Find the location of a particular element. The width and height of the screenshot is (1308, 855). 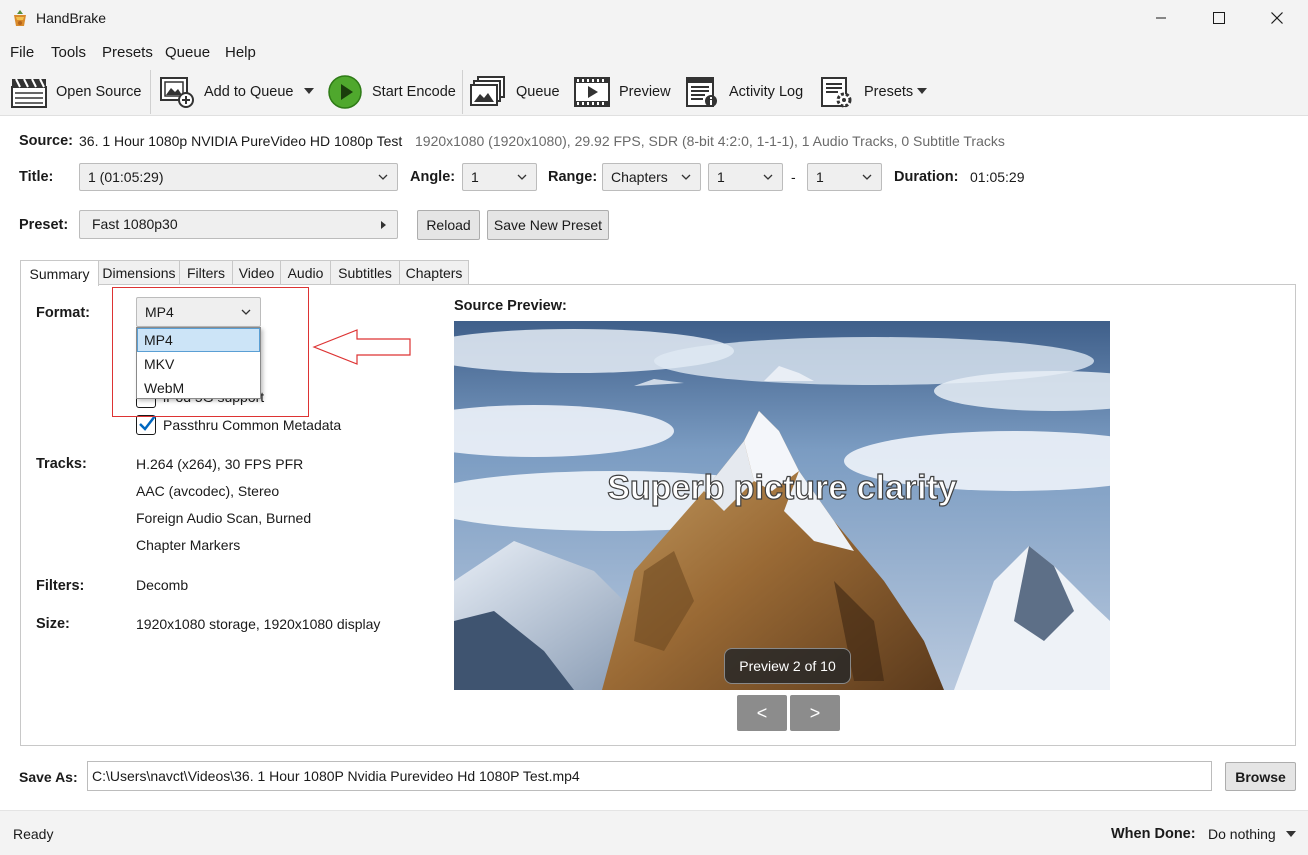

range-end-select: 1 is located at coordinates (844, 177).